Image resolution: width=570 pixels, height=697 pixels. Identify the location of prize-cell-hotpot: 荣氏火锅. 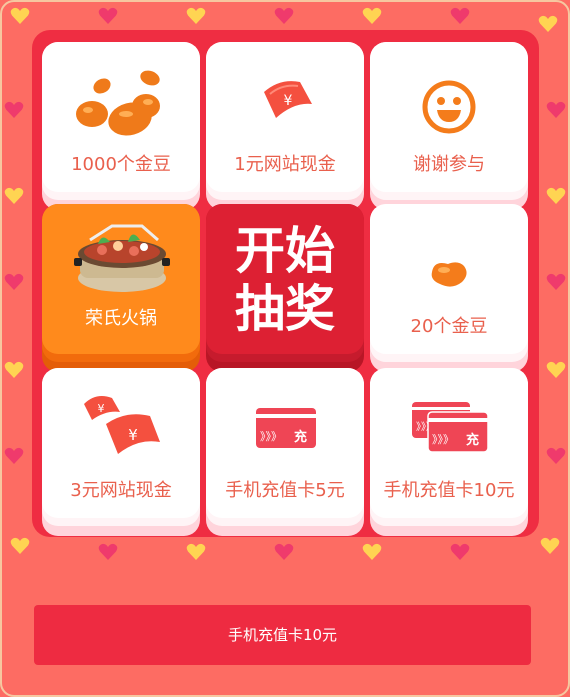
(121, 283).